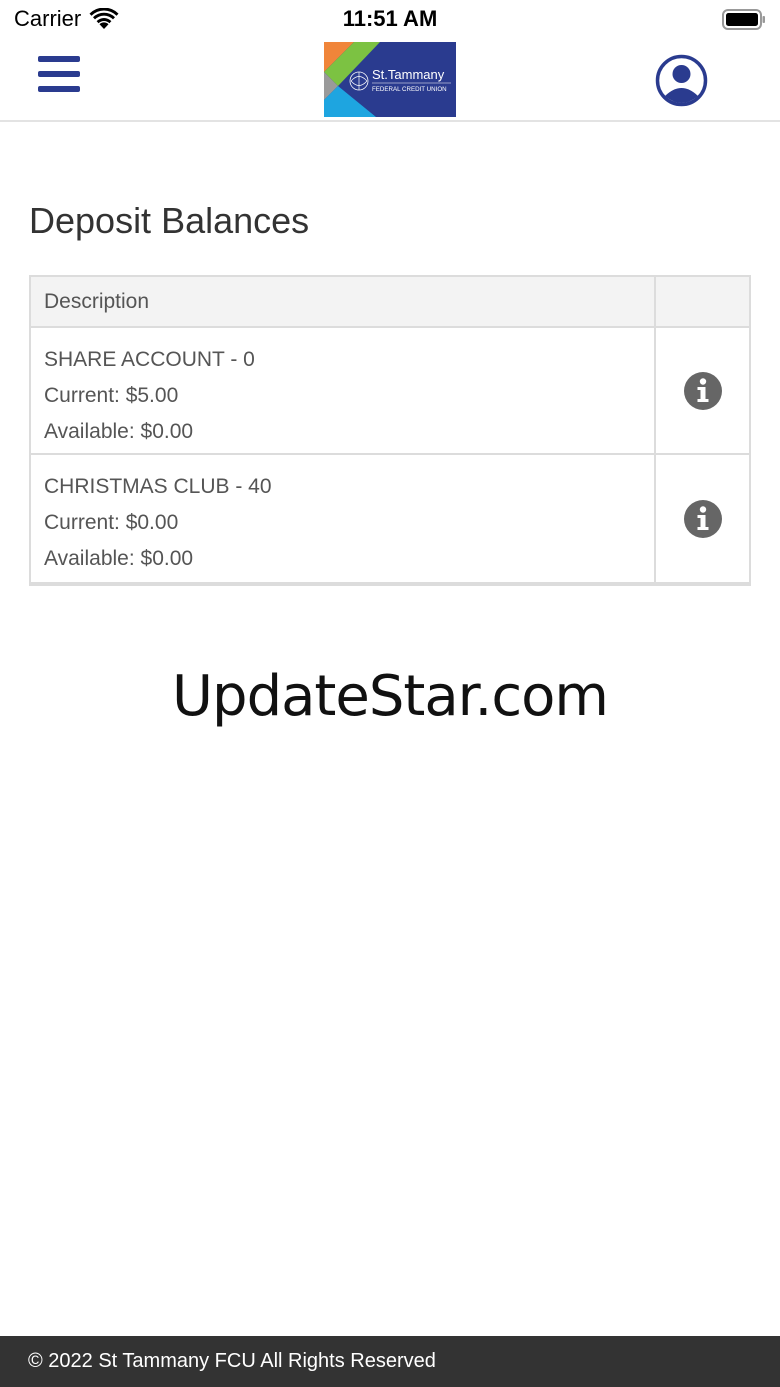 The width and height of the screenshot is (780, 1387). Describe the element at coordinates (158, 486) in the screenshot. I see `account-name: CHRISTMAS CLUB - 40` at that location.